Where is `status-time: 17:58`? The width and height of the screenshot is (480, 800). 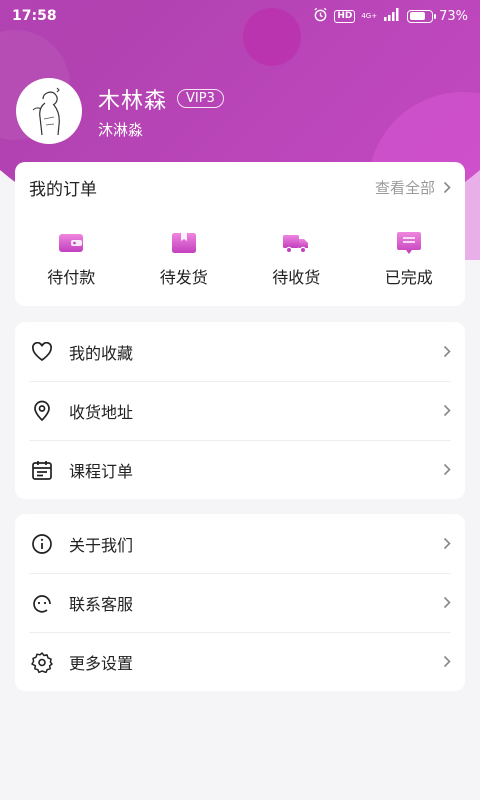 status-time: 17:58 is located at coordinates (34, 16).